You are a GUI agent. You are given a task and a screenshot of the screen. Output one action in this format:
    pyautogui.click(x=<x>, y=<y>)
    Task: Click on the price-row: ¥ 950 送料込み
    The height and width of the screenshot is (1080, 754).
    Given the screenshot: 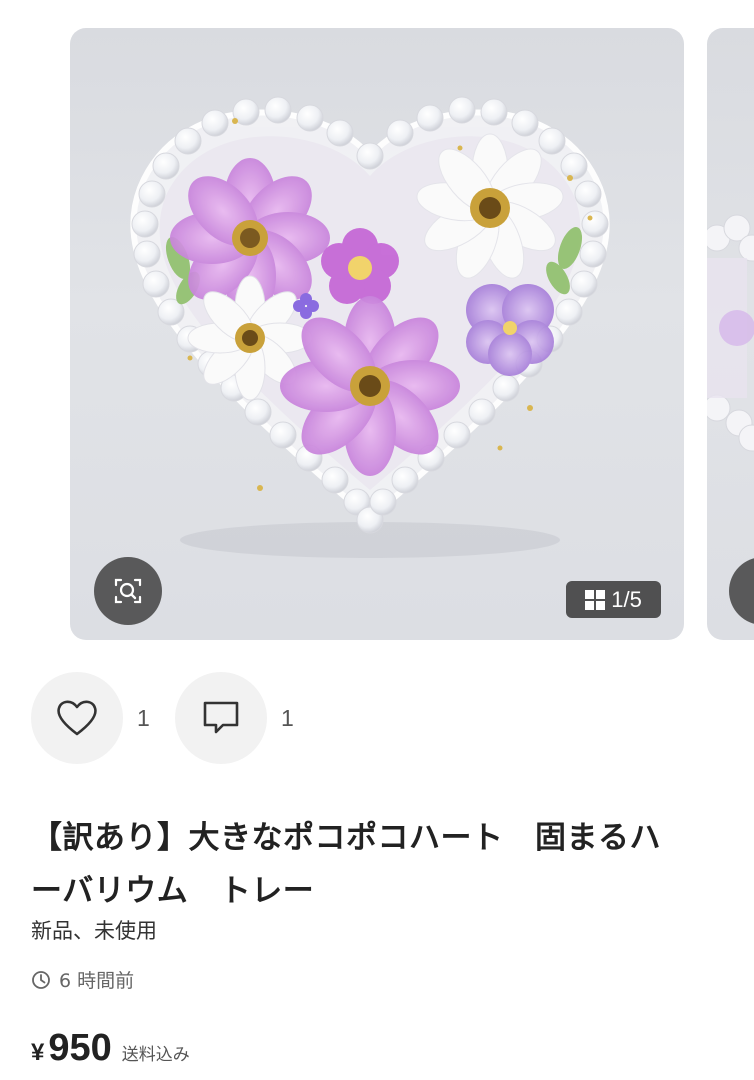 What is the action you would take?
    pyautogui.click(x=110, y=1048)
    